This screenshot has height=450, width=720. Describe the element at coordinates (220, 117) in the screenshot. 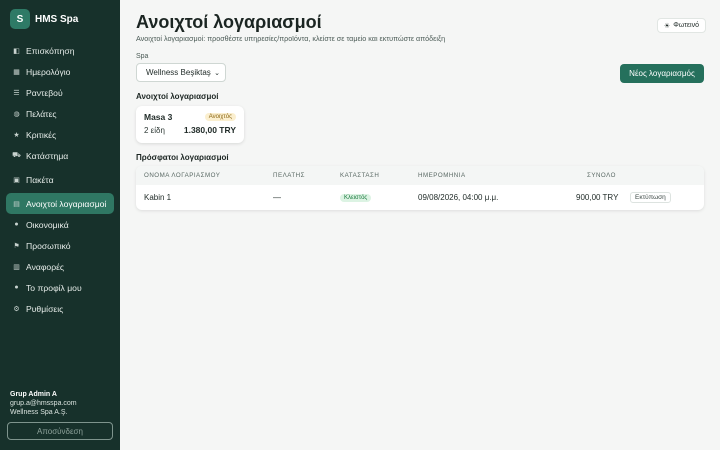

I see `status-badge: Ανοιχτός` at that location.